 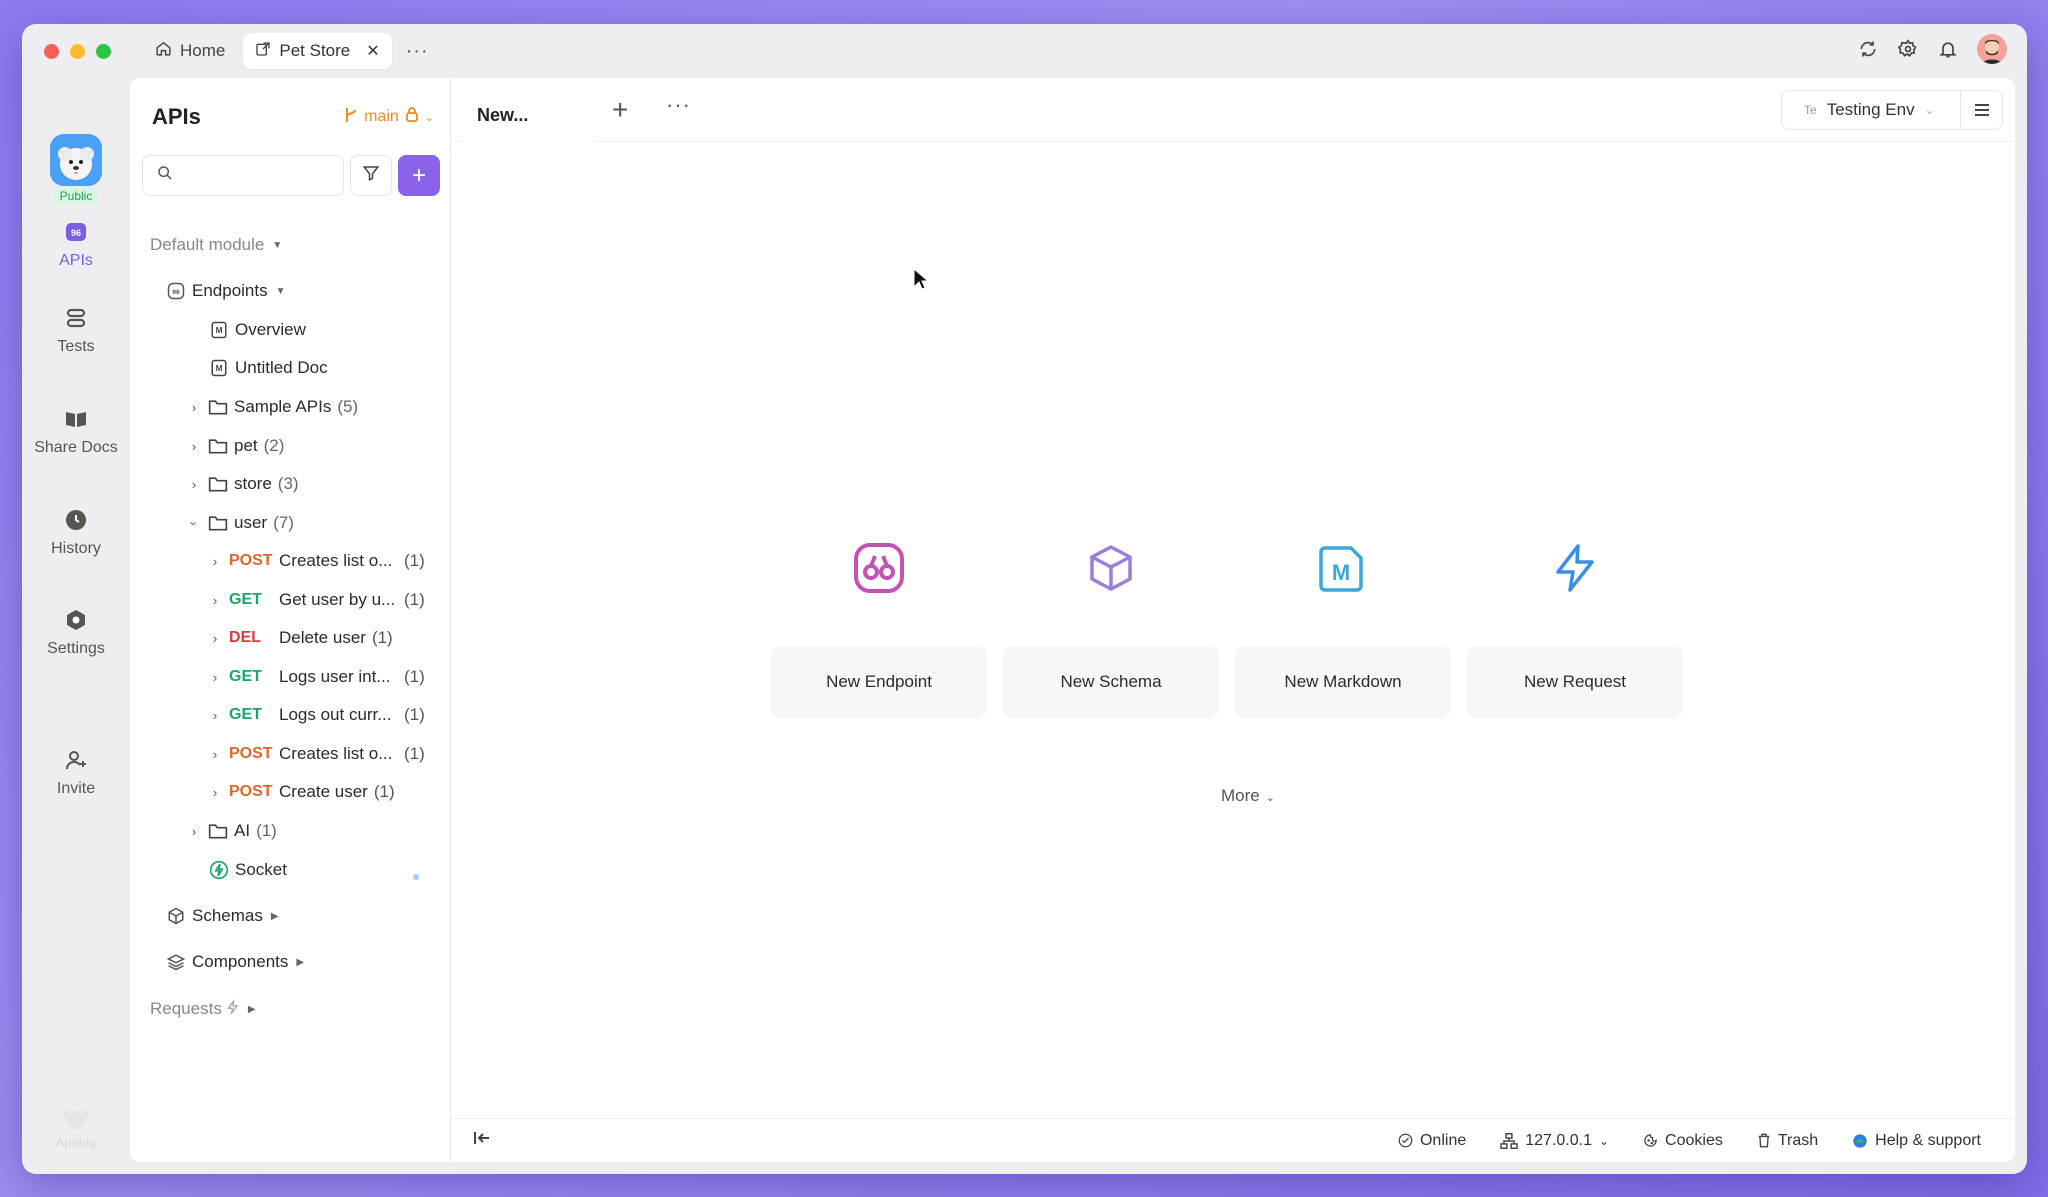 What do you see at coordinates (484, 1140) in the screenshot?
I see `collapse-sidebar-icon` at bounding box center [484, 1140].